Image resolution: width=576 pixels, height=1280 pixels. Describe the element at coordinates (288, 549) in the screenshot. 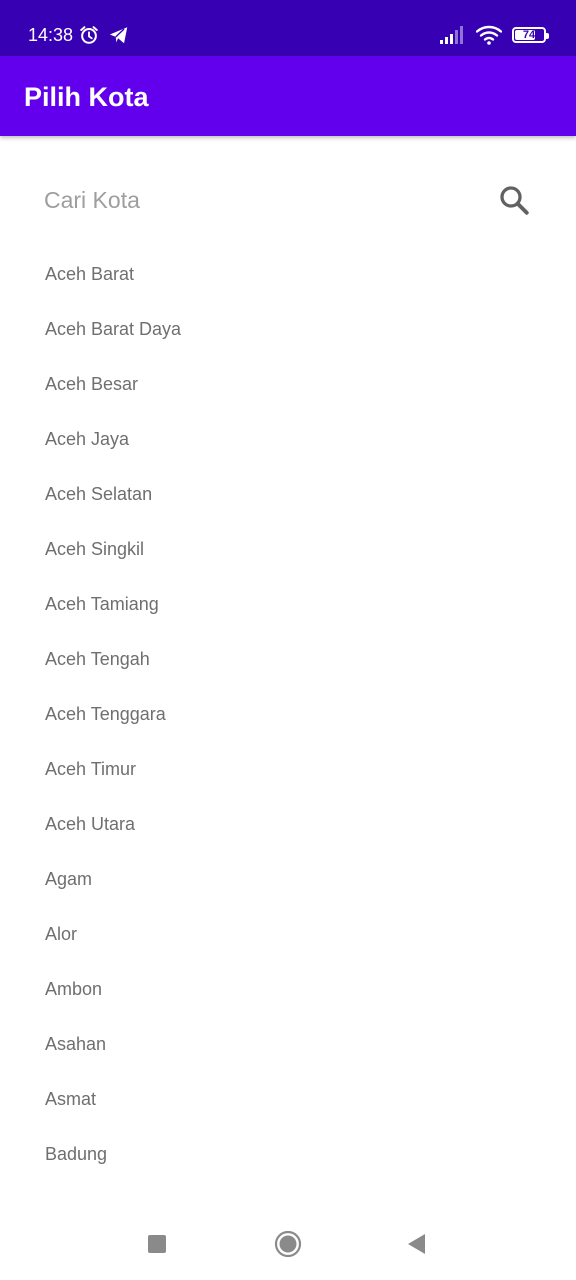

I see `list-item: Aceh Singkil` at that location.